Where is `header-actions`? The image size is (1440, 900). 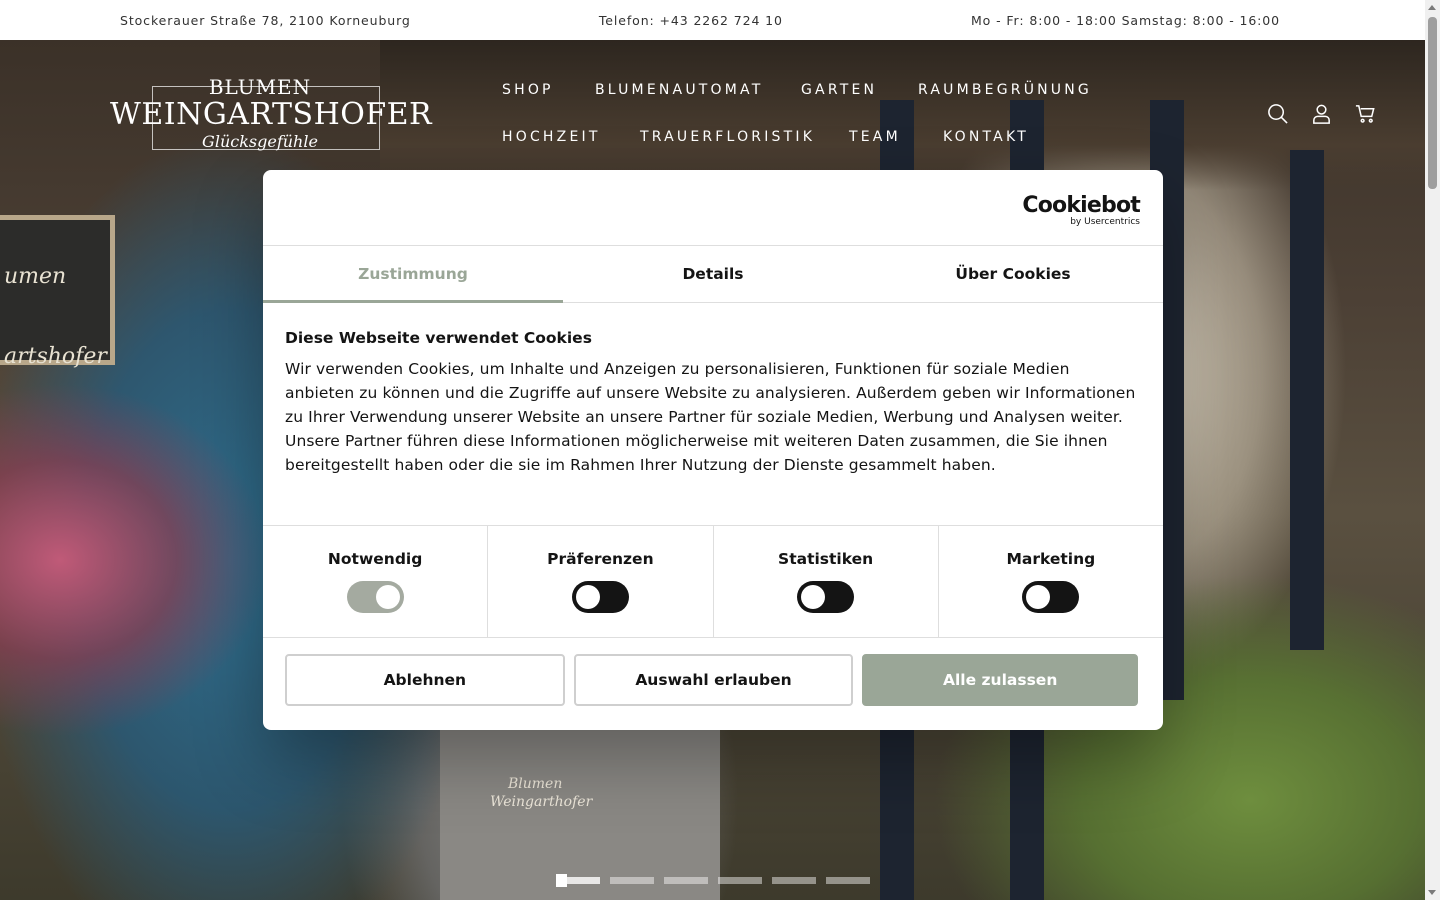
header-actions is located at coordinates (1321, 113).